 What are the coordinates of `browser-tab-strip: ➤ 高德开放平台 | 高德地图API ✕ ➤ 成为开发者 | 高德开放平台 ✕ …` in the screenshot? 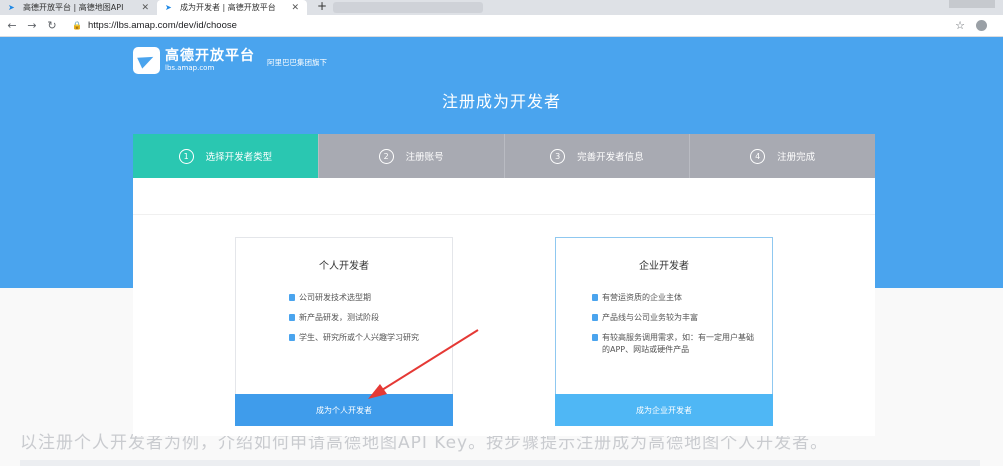 It's located at (501, 7).